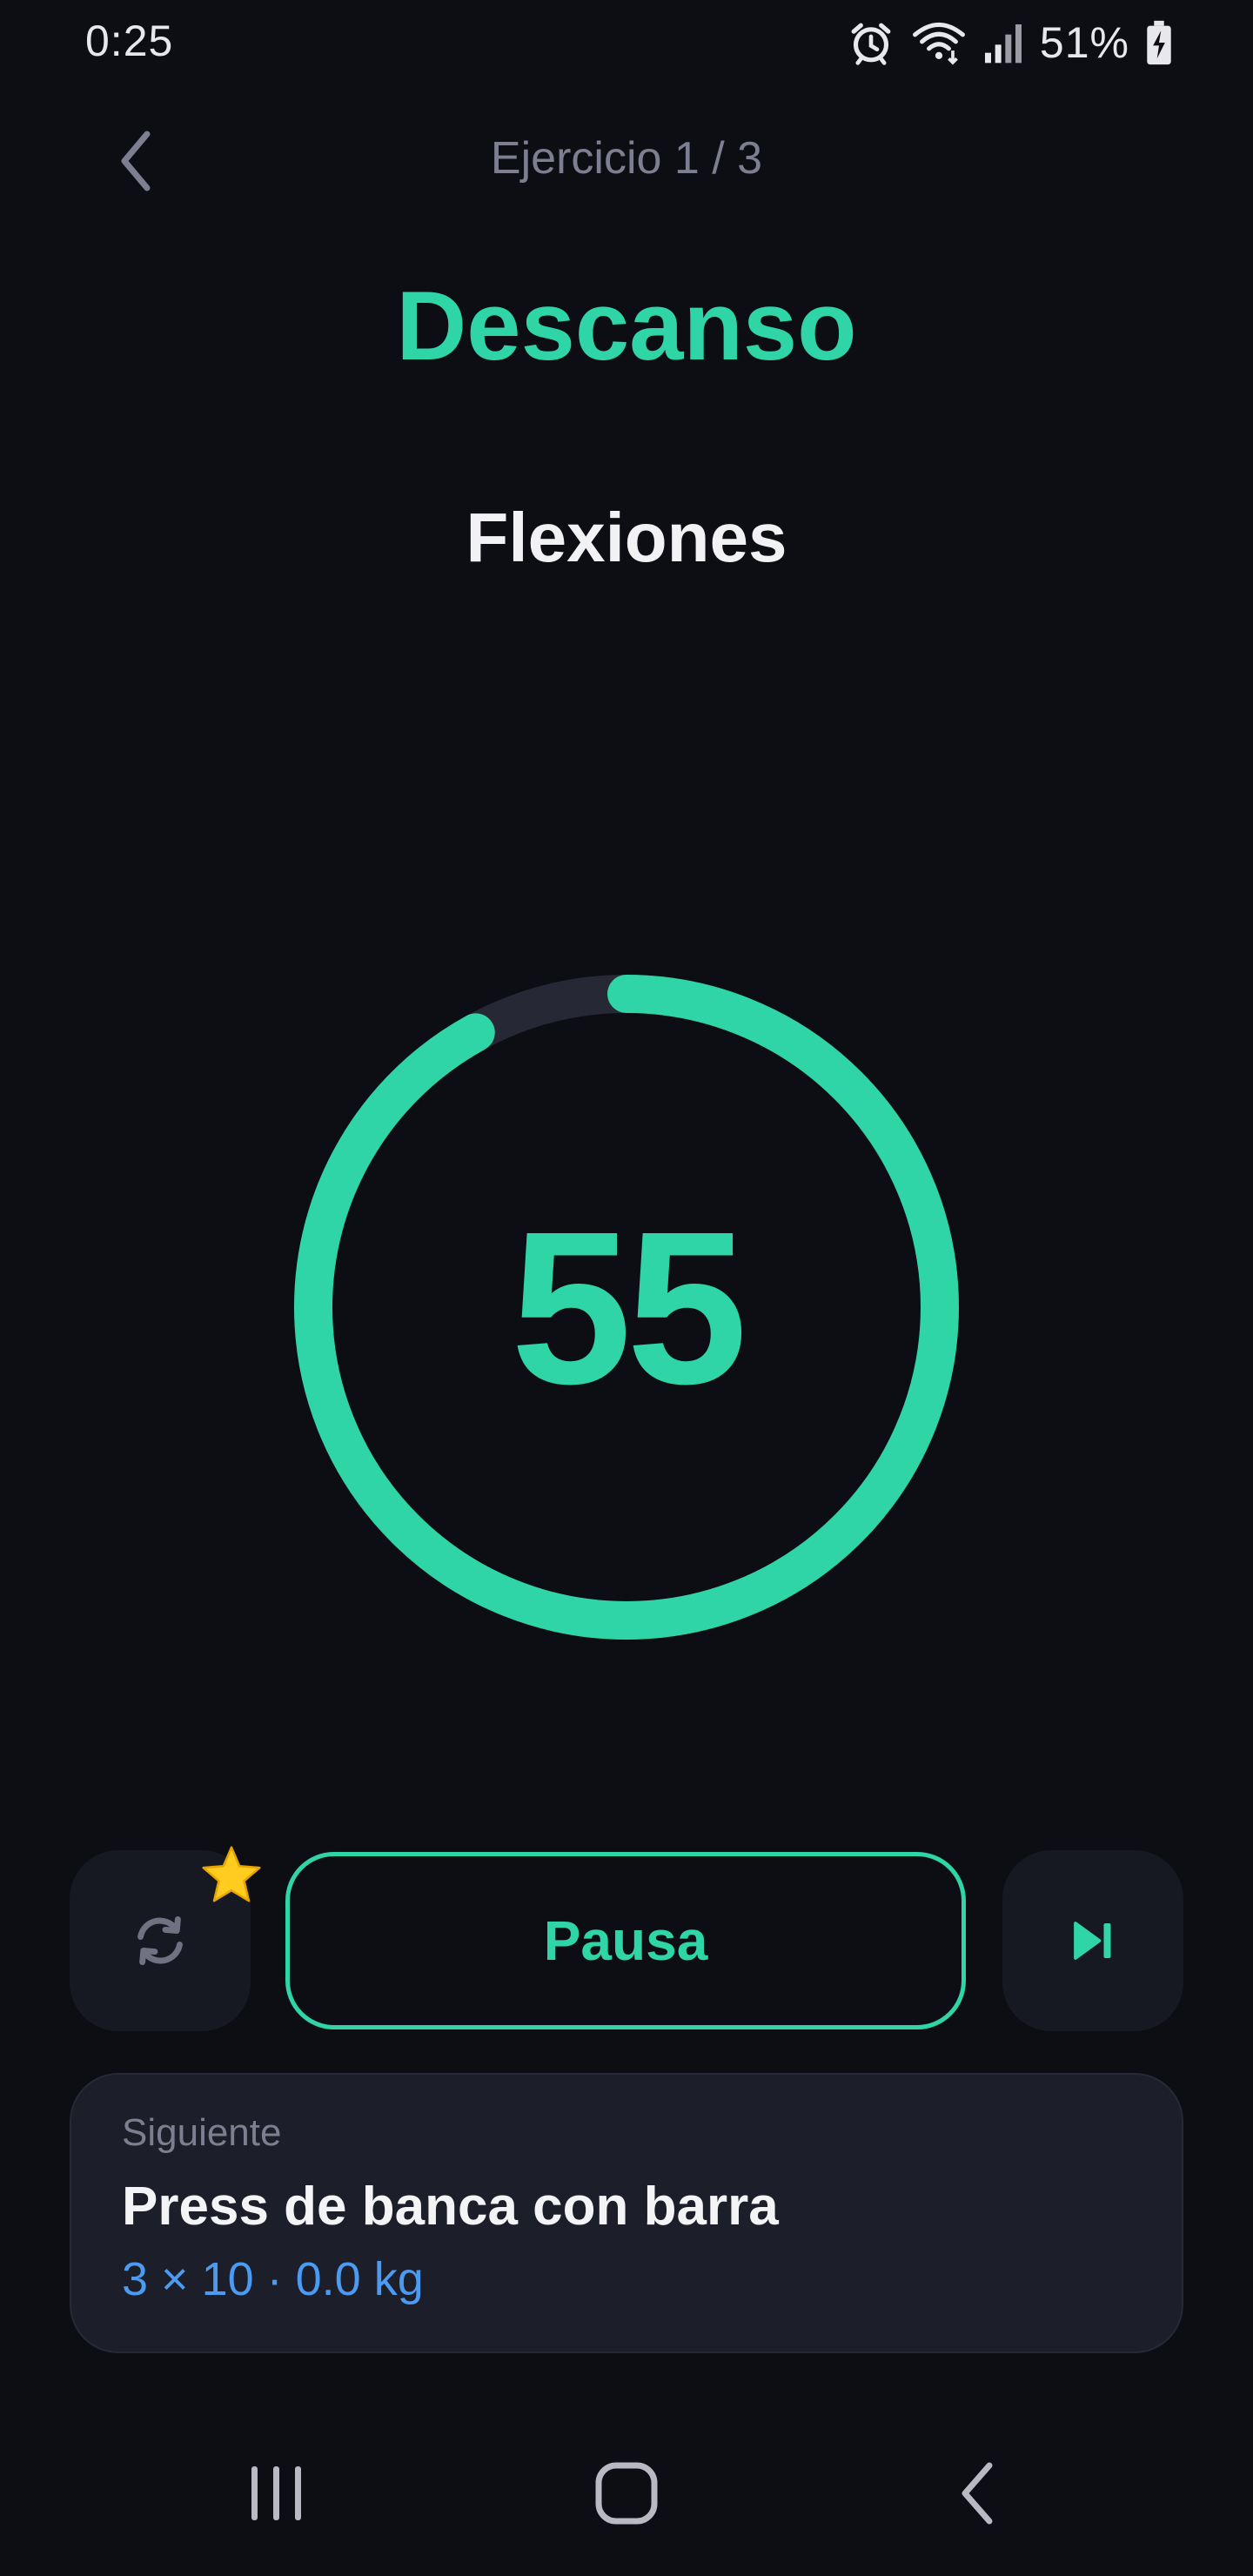 This screenshot has width=1253, height=2576. What do you see at coordinates (626, 326) in the screenshot?
I see `phase-title: Descanso` at bounding box center [626, 326].